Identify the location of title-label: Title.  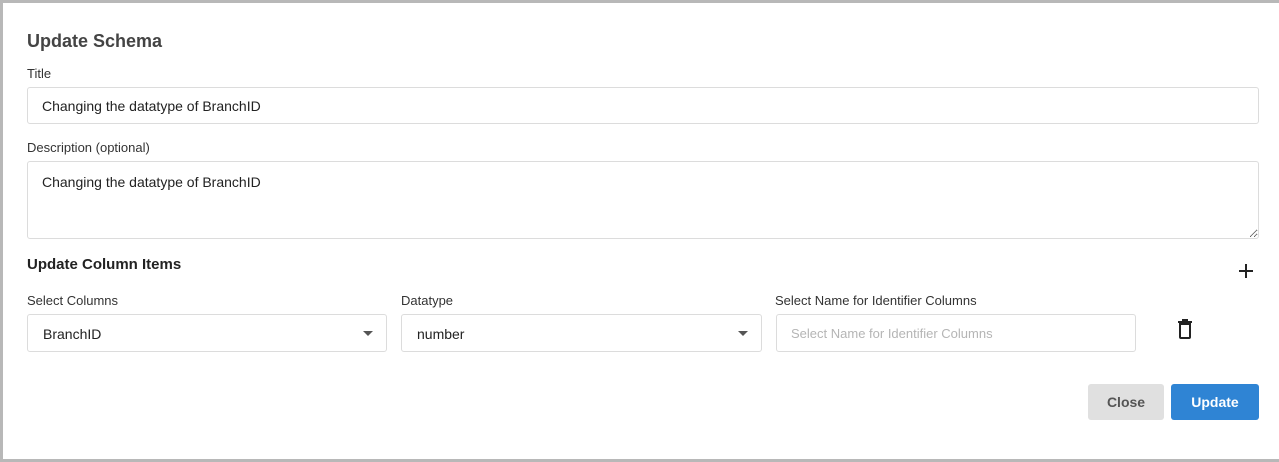
(39, 73).